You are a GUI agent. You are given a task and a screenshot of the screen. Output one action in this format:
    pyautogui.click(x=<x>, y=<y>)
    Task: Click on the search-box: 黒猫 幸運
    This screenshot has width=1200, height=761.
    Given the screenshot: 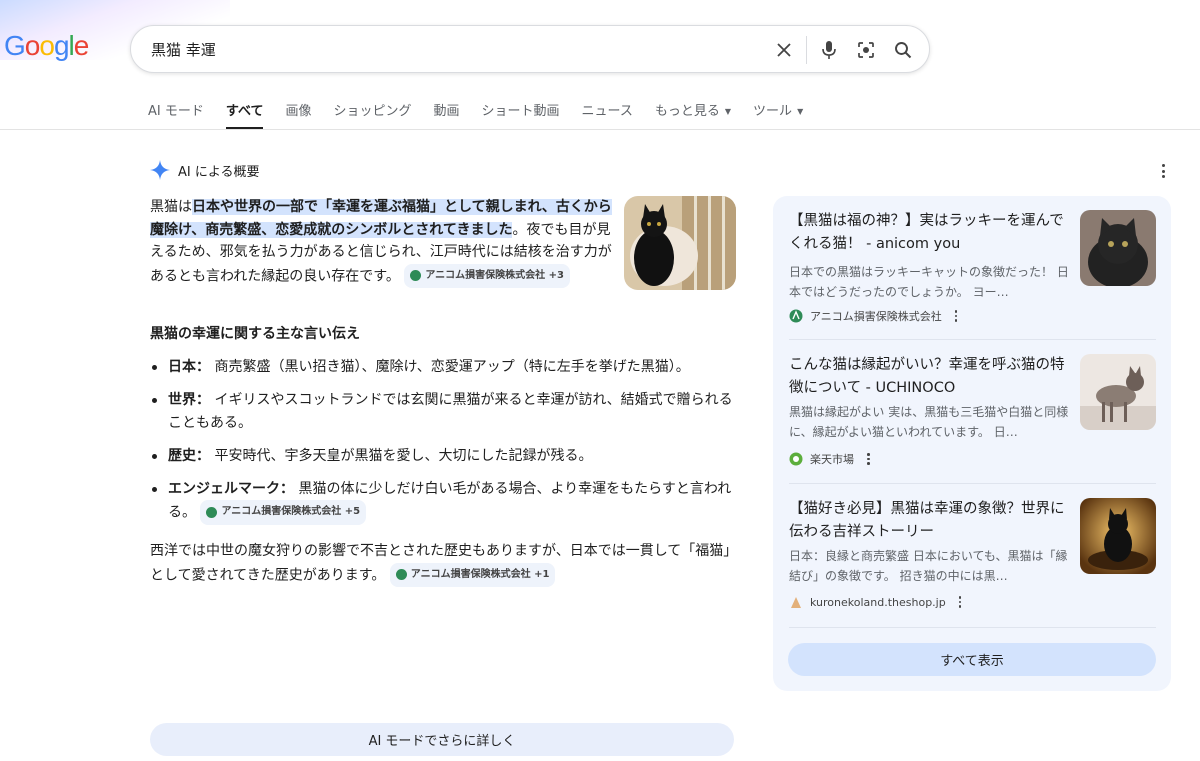 What is the action you would take?
    pyautogui.click(x=530, y=49)
    